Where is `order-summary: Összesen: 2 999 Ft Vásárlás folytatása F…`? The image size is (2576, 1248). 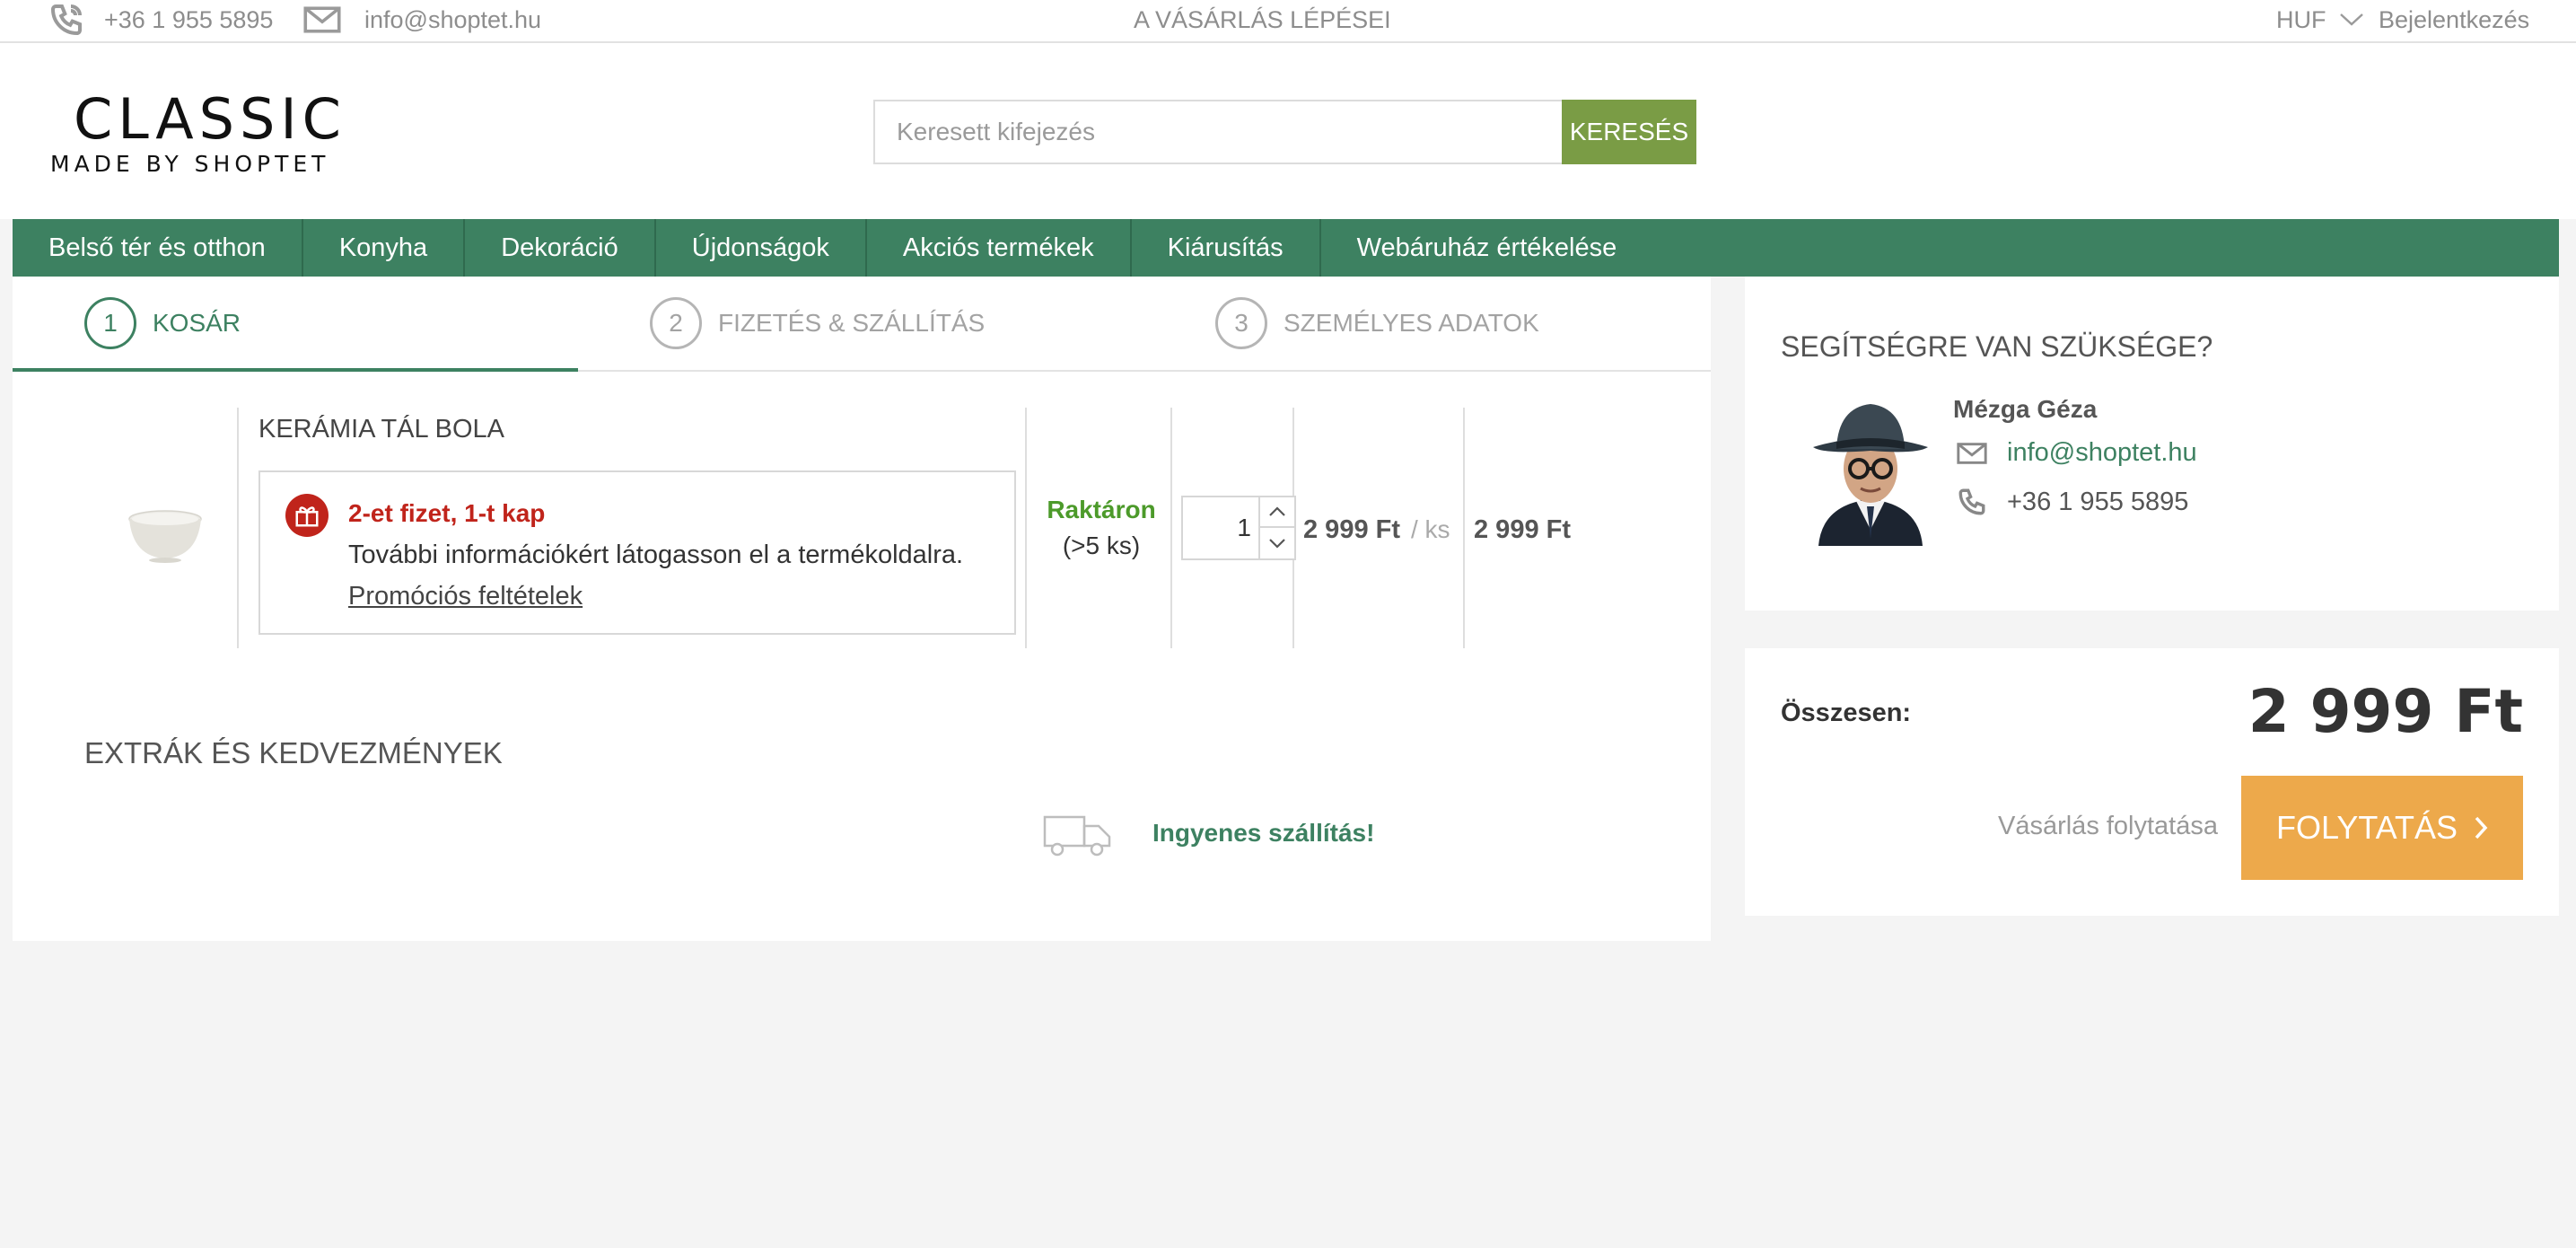
order-summary: Összesen: 2 999 Ft Vásárlás folytatása F… is located at coordinates (2152, 782).